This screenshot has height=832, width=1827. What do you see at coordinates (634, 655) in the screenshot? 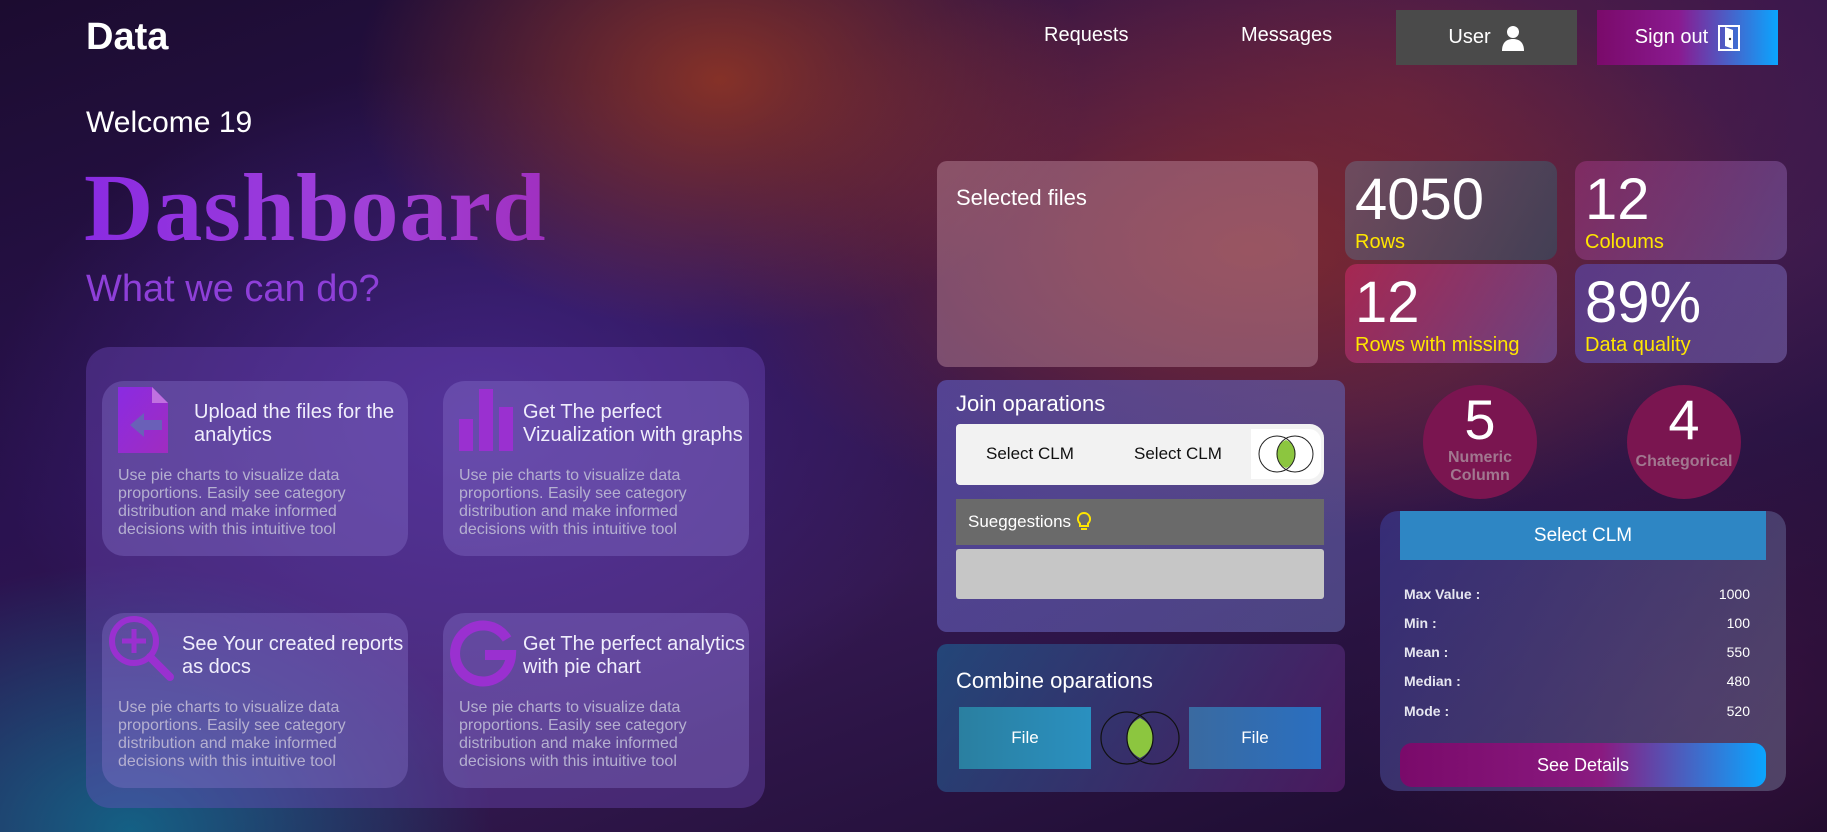
I see `feature-title: Get The perfect analytics with pie chart` at bounding box center [634, 655].